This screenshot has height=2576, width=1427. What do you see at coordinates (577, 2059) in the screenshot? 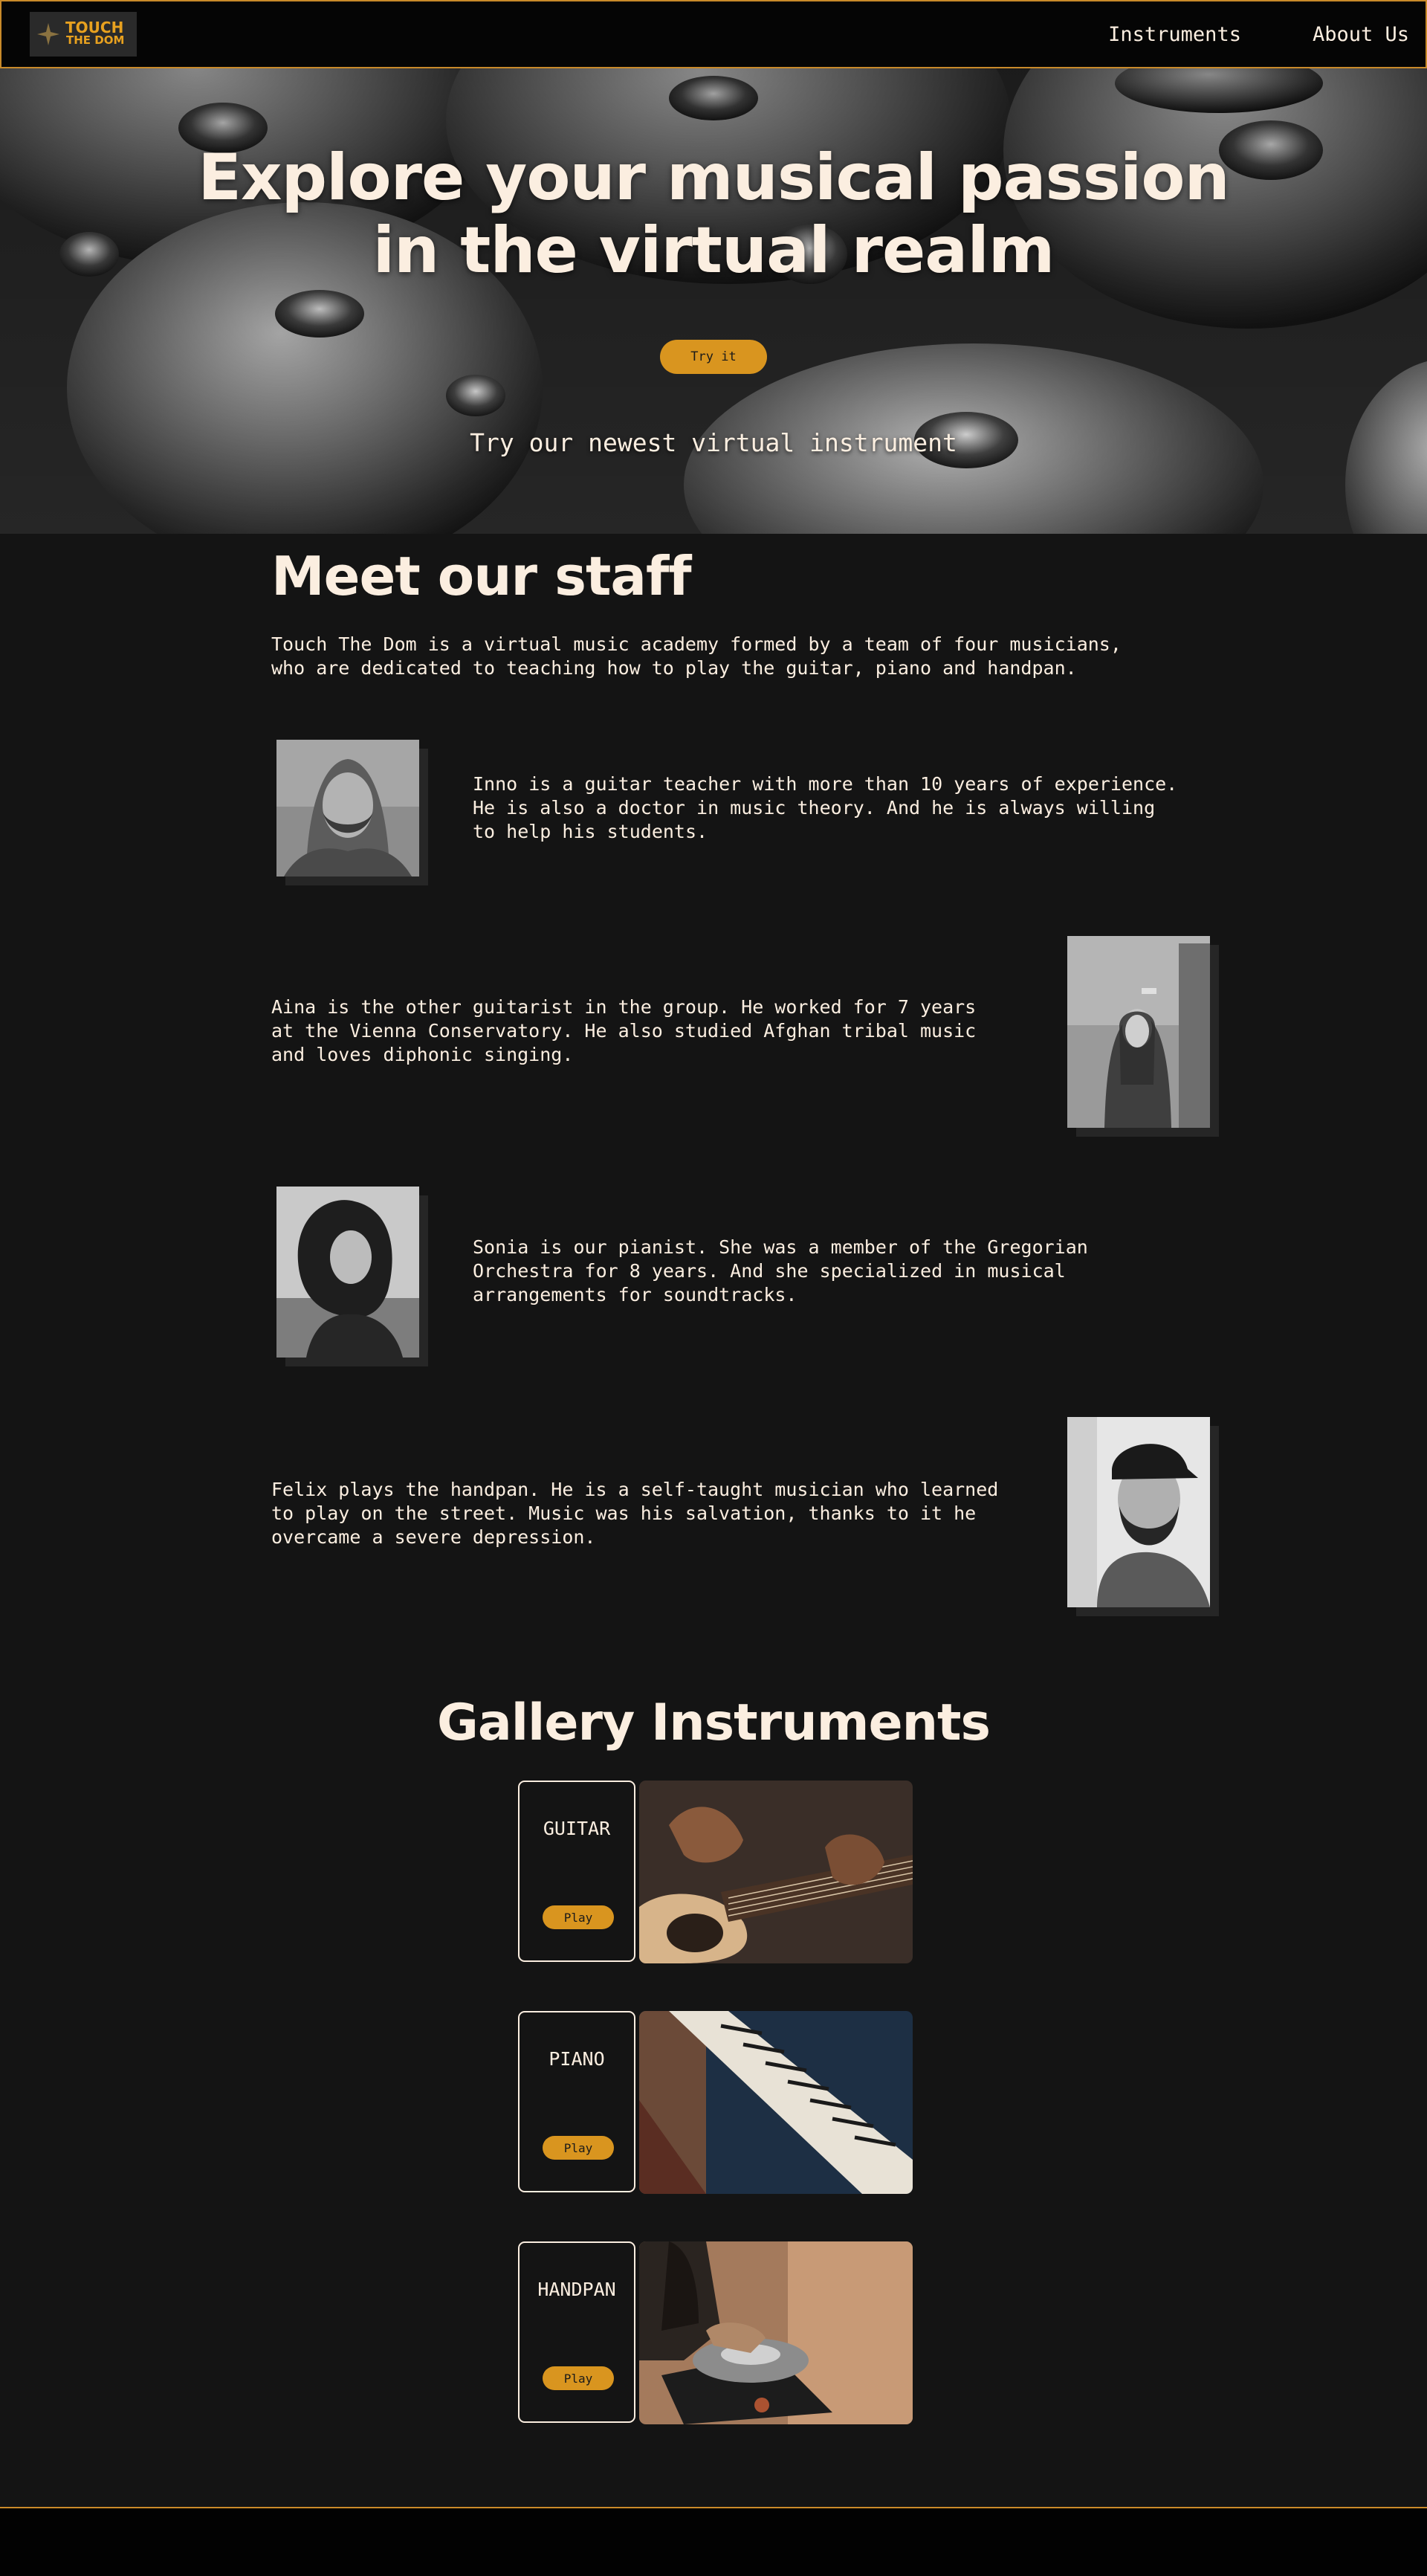
I see `gallery-item-name: PIANO` at bounding box center [577, 2059].